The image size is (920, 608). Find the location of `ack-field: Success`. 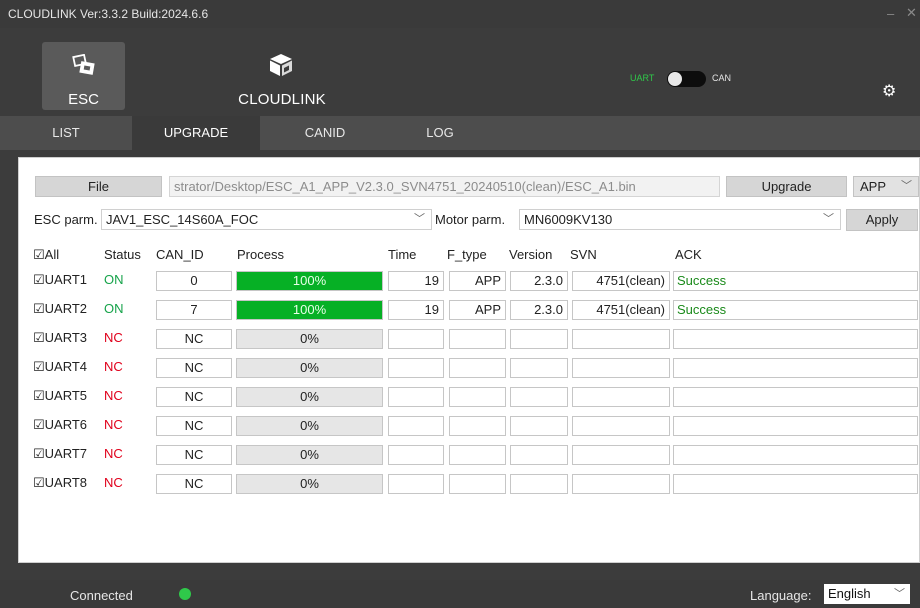

ack-field: Success is located at coordinates (795, 281).